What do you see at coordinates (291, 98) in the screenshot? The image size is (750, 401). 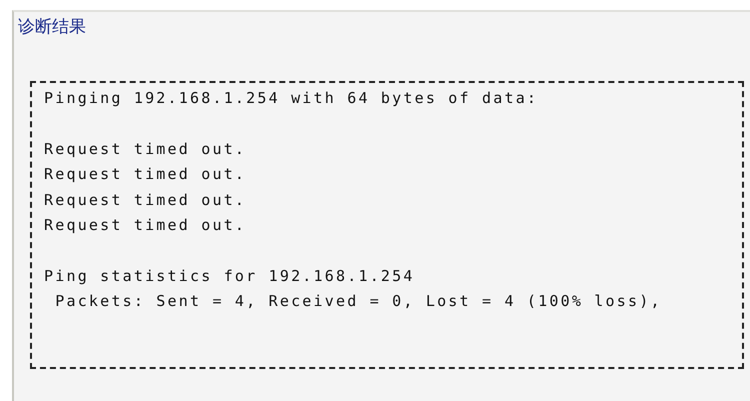 I see `output-line: Pinging 192.168.1.254 with 64 bytes of data:` at bounding box center [291, 98].